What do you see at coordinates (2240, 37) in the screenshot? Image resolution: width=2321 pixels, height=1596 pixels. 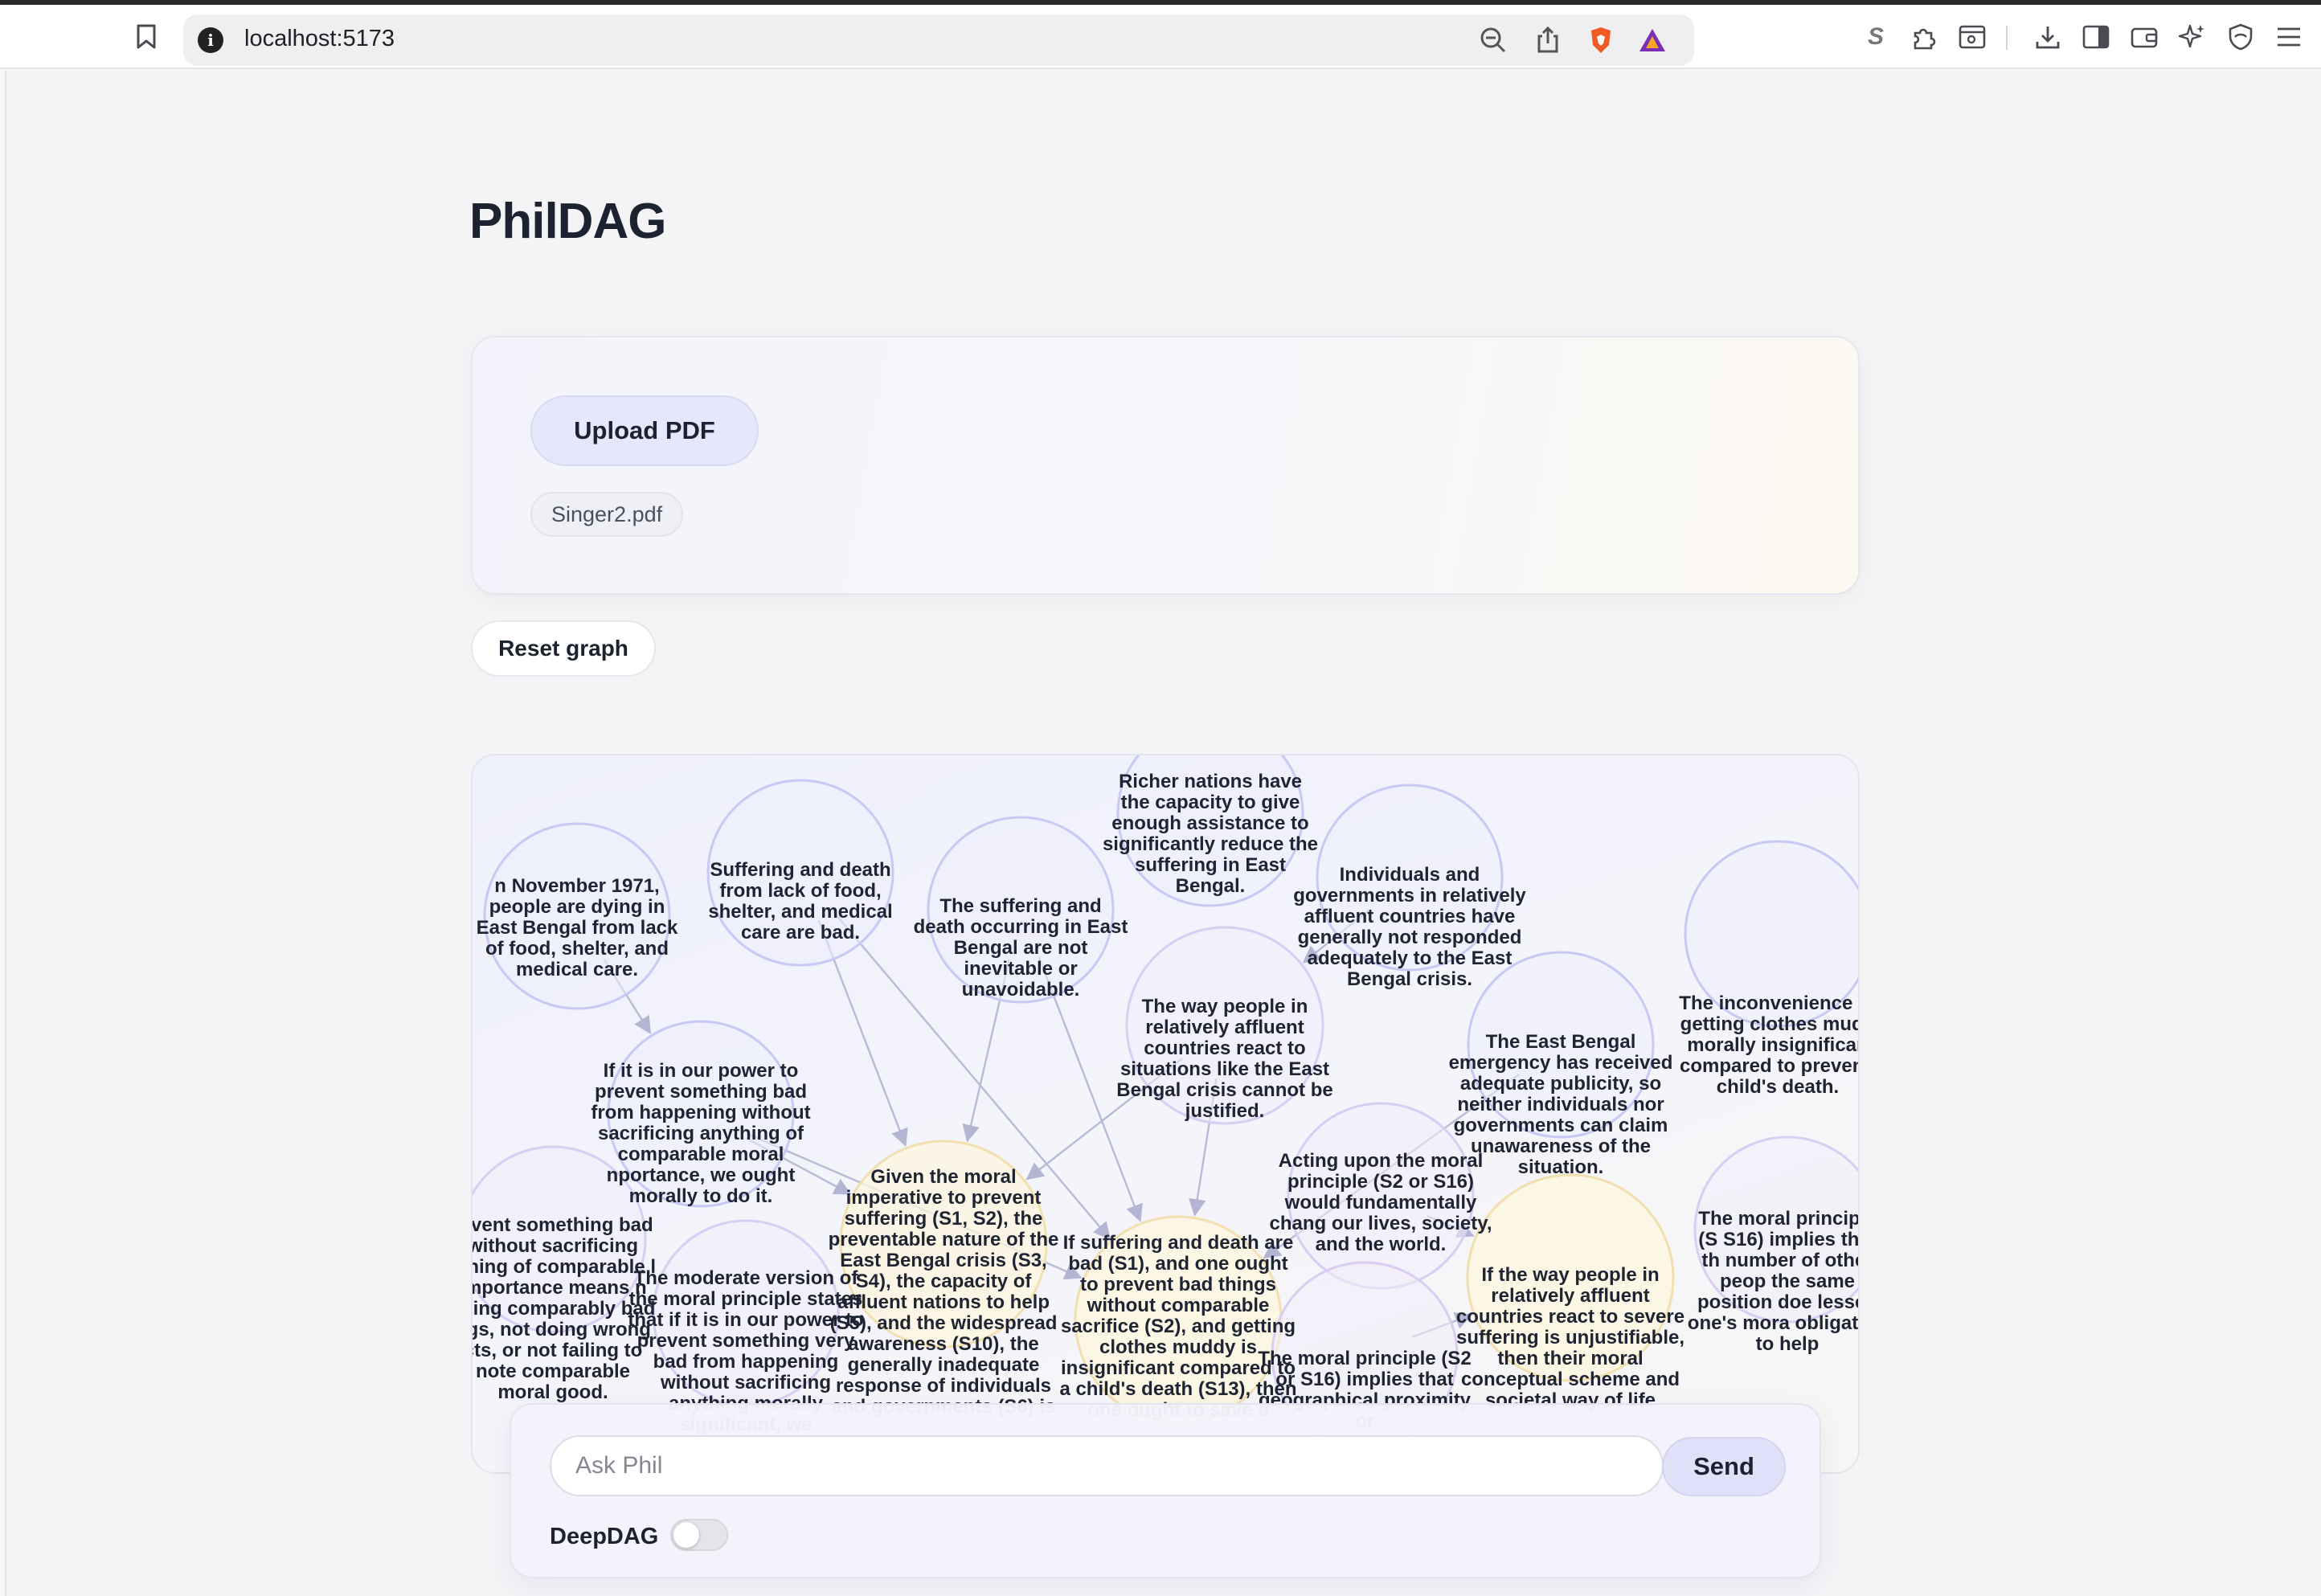 I see `vpn-shield-icon` at bounding box center [2240, 37].